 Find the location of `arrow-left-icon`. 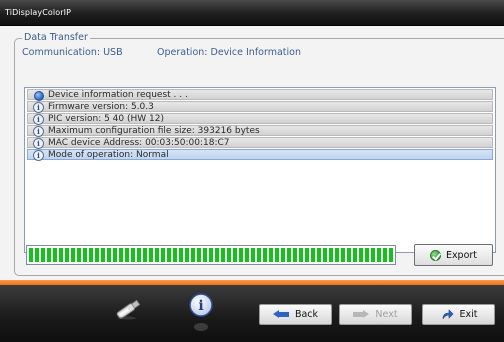

arrow-left-icon is located at coordinates (280, 314).